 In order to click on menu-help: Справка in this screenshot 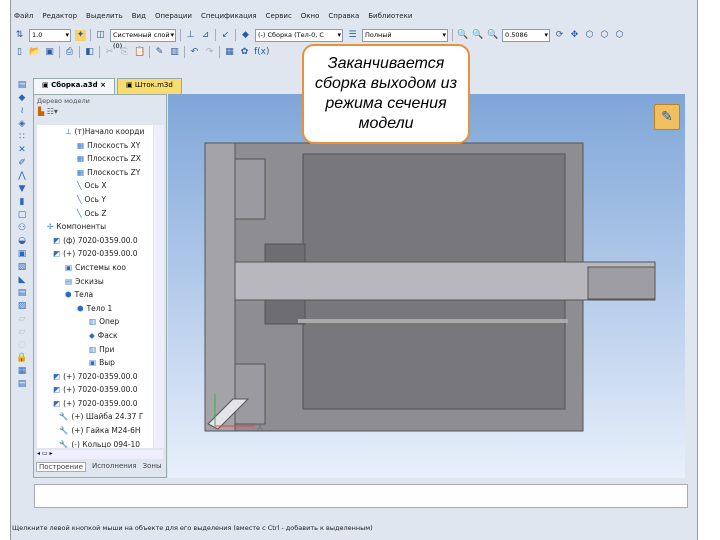, I will do `click(343, 19)`.